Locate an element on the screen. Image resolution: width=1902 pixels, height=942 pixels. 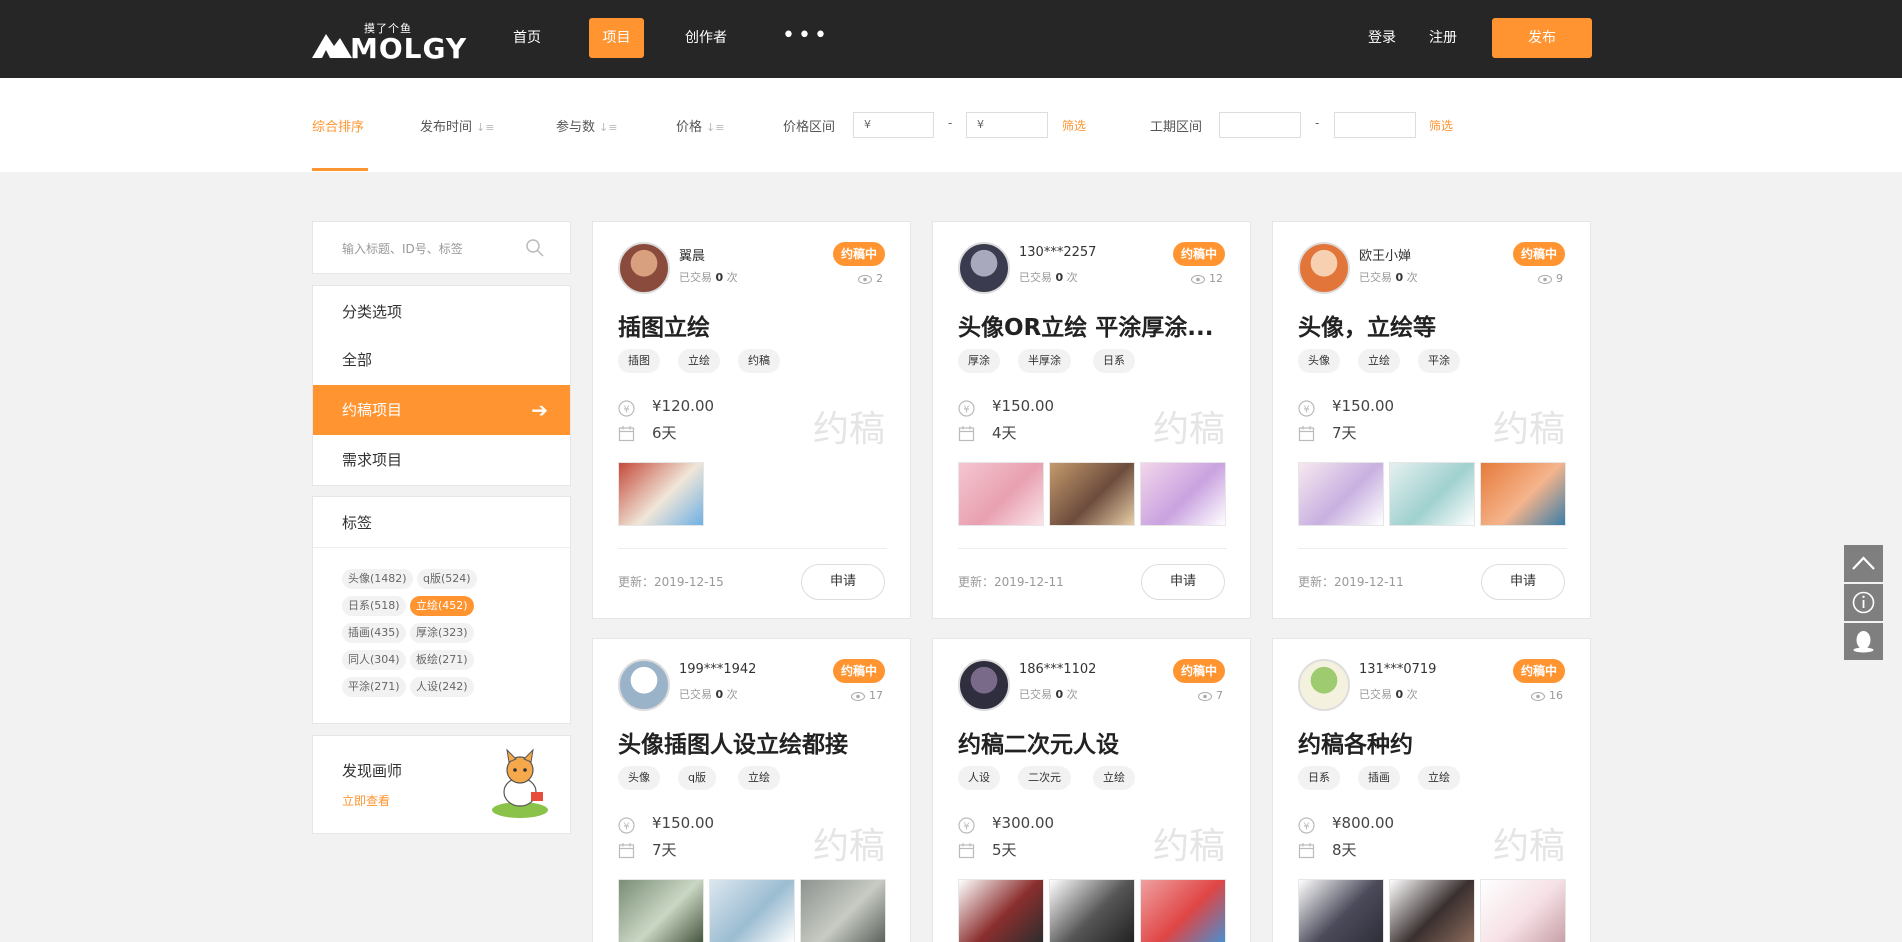
search-icon is located at coordinates (535, 248).